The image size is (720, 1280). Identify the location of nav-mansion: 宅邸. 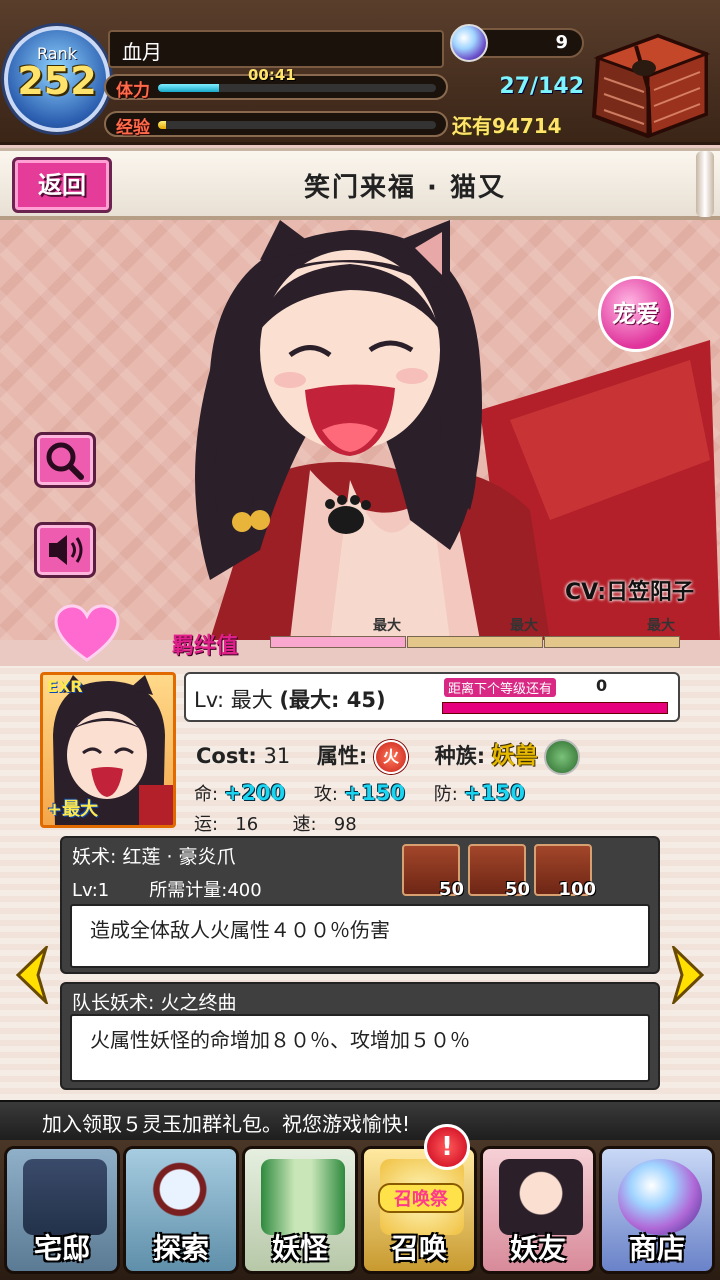
(62, 1210).